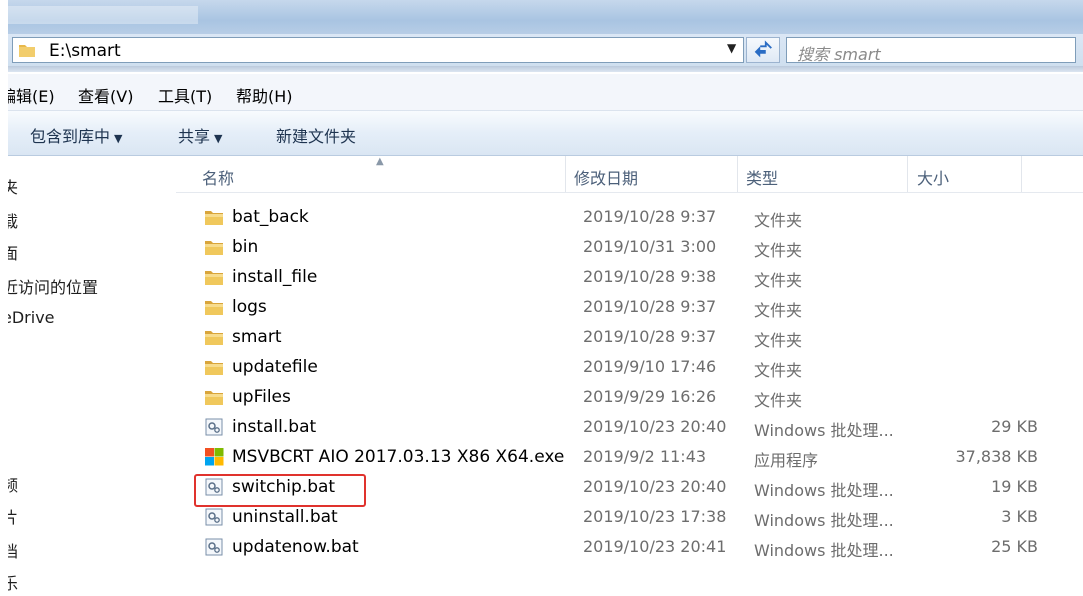 Image resolution: width=1083 pixels, height=596 pixels. I want to click on navigation-pane: 夹 载 面 近访问的位置 eDrive 频 片 档 乐, so click(92, 376).